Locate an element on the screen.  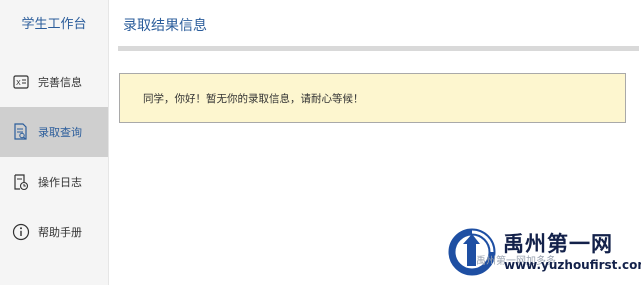
sidebar-item-label: 完善信息 is located at coordinates (60, 82).